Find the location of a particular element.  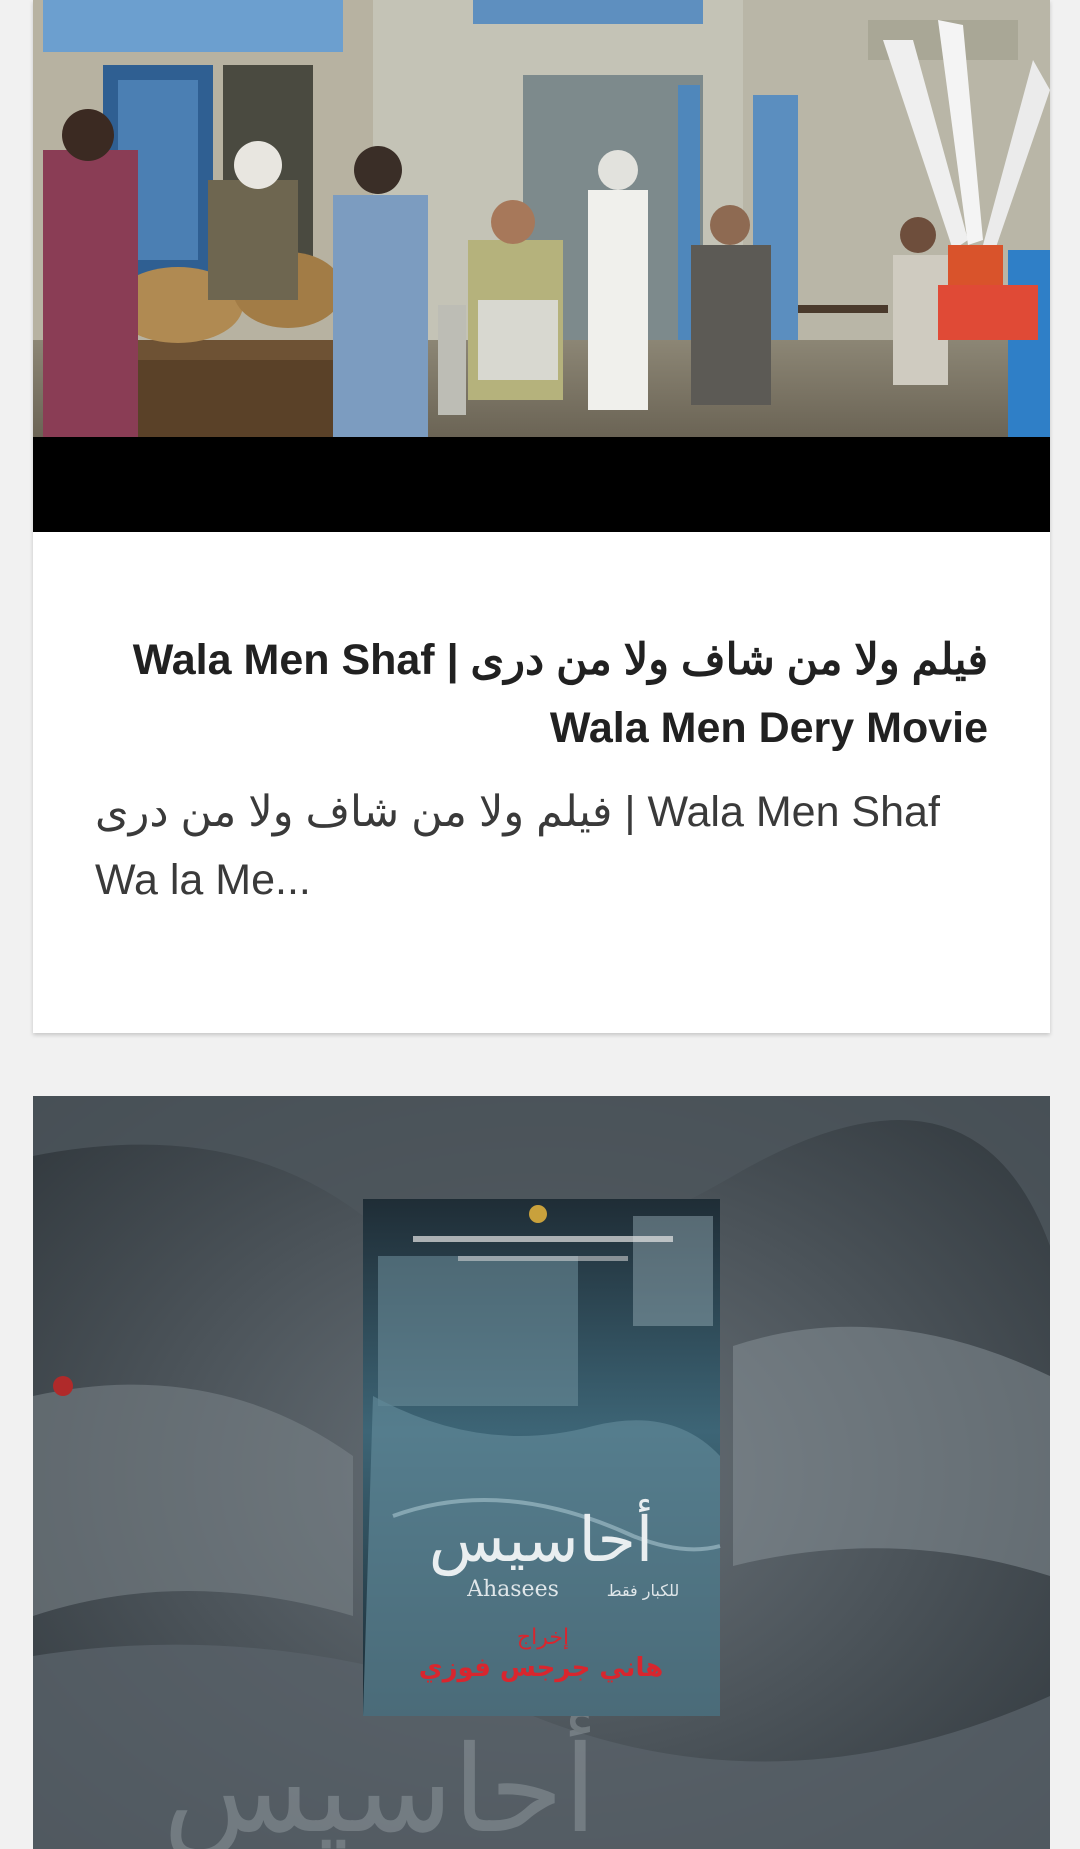

svg-text: للكبار فقط is located at coordinates (643, 1591).